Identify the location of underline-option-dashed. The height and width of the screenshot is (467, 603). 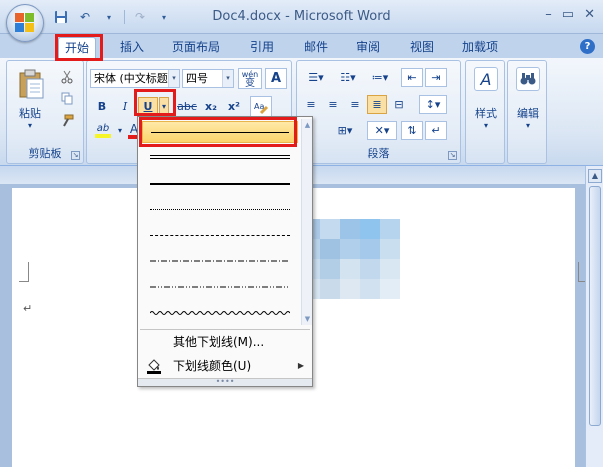
(220, 236).